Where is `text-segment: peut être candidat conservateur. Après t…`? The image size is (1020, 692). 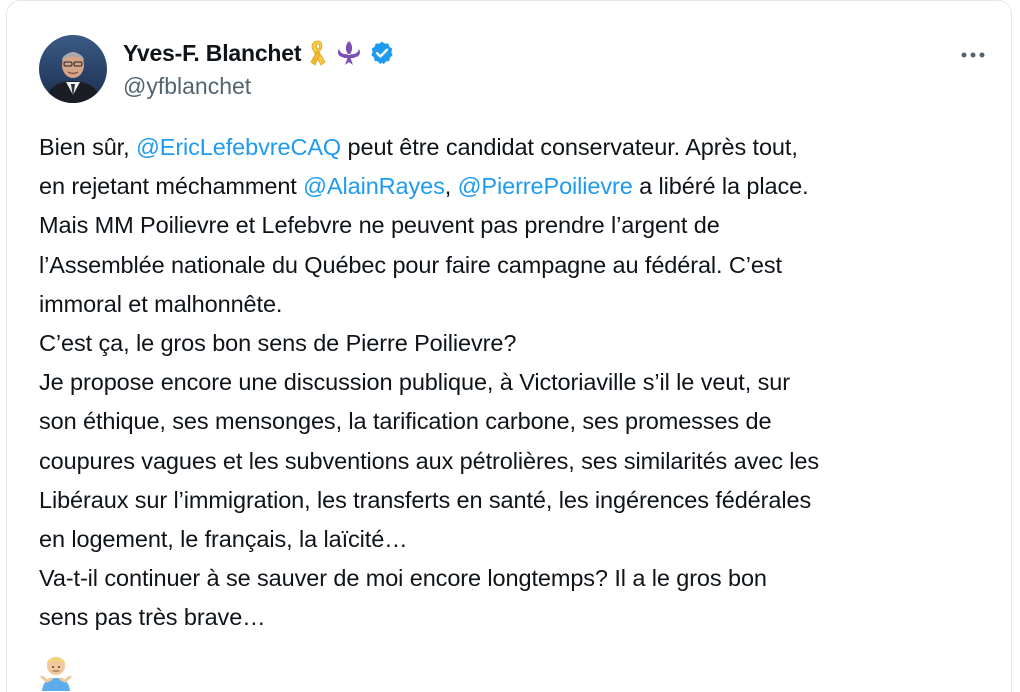
text-segment: peut être candidat conservateur. Après t… is located at coordinates (569, 147).